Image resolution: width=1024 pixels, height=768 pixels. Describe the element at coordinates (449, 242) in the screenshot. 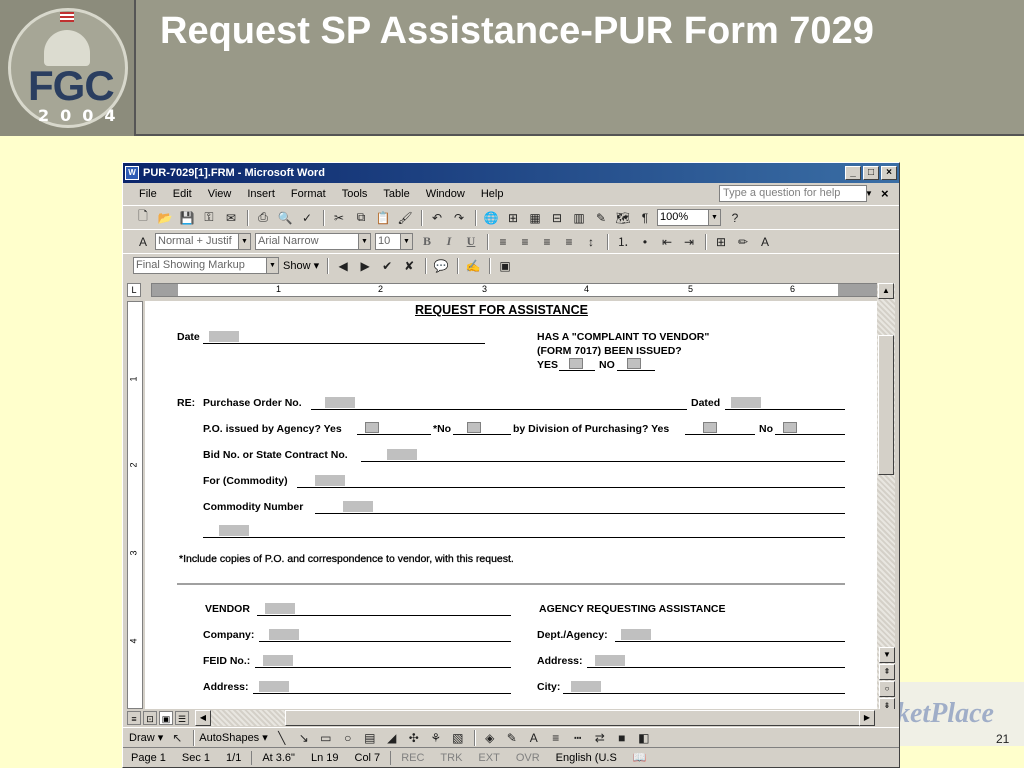

I see `italic-button: I` at that location.